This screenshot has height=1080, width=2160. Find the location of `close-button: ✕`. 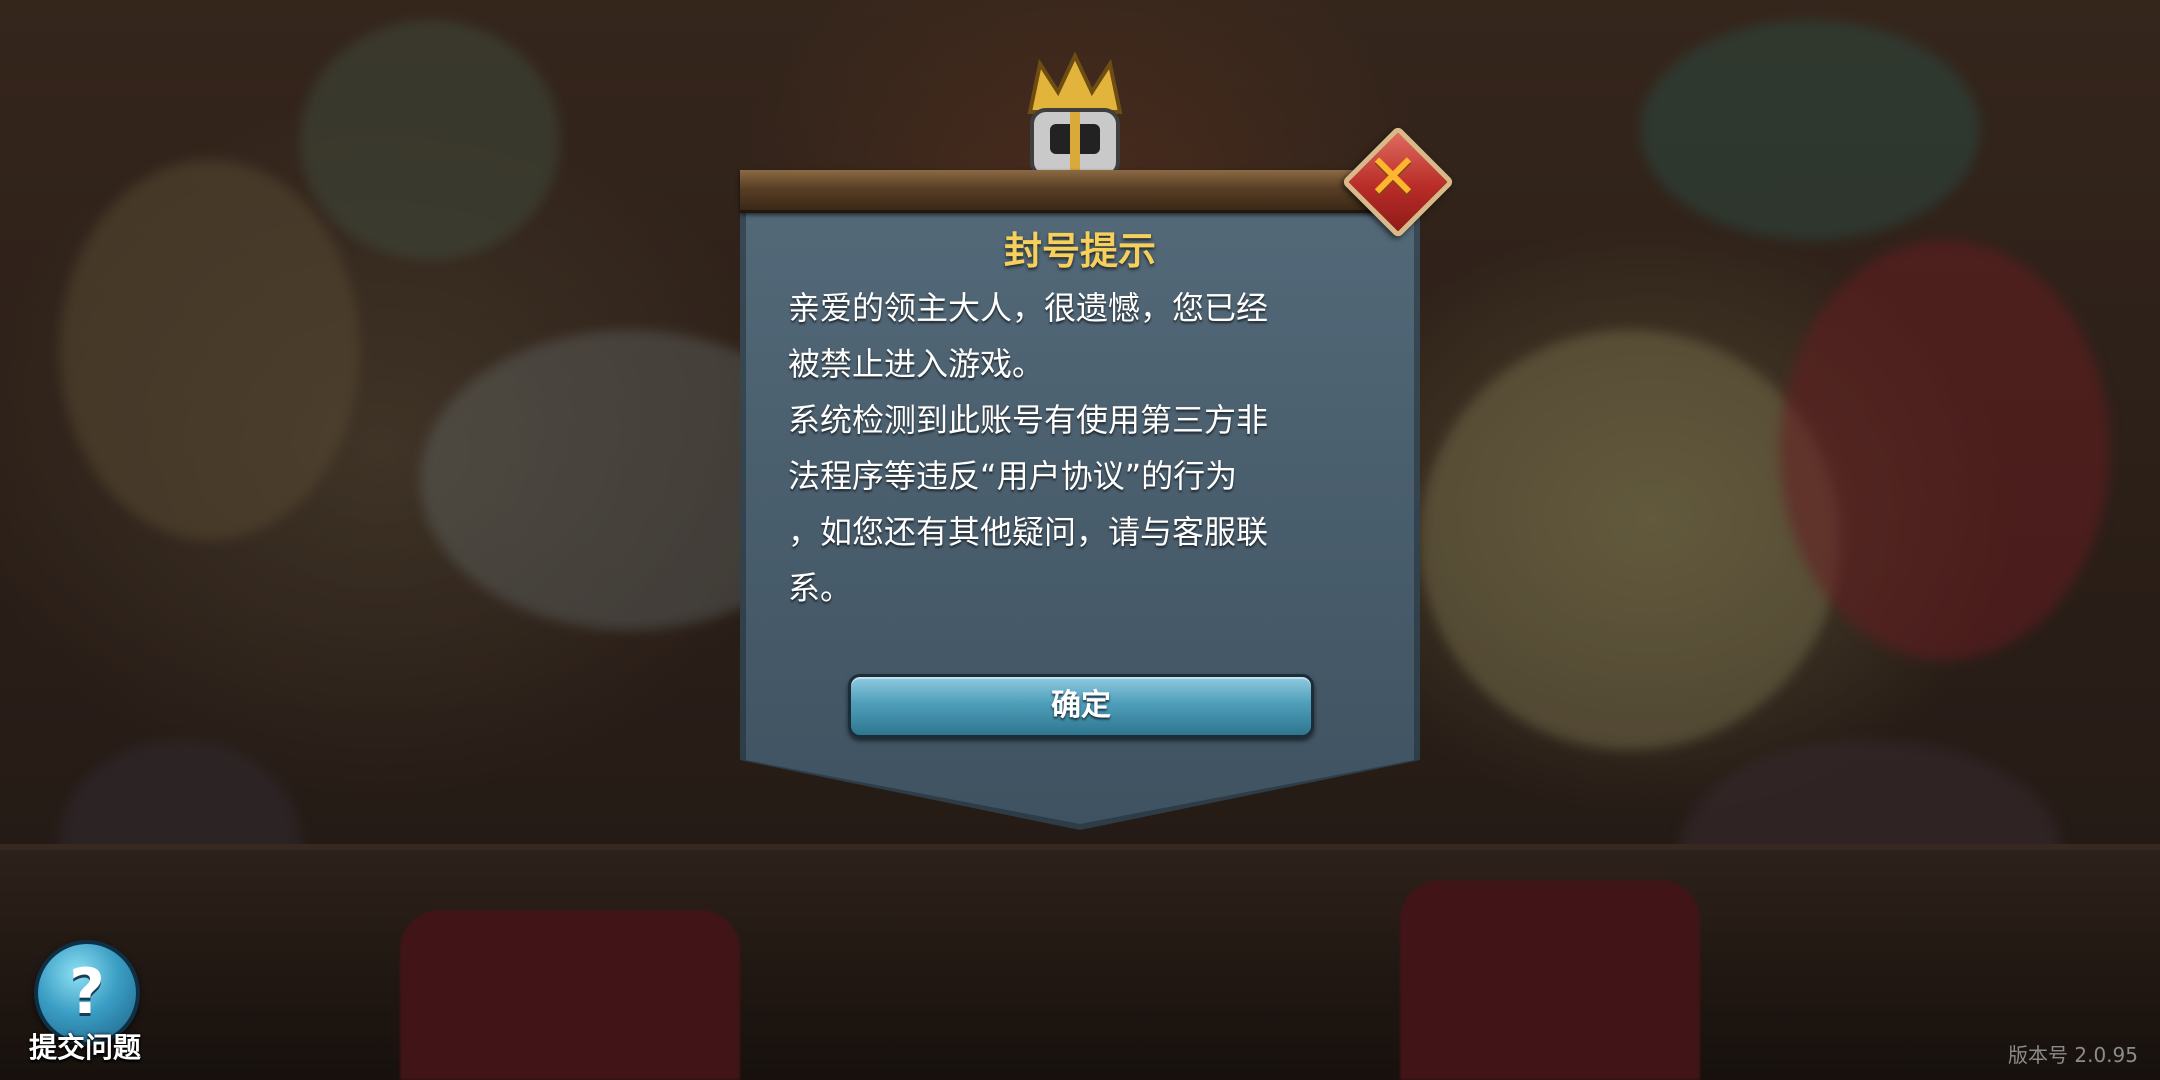

close-button: ✕ is located at coordinates (1396, 180).